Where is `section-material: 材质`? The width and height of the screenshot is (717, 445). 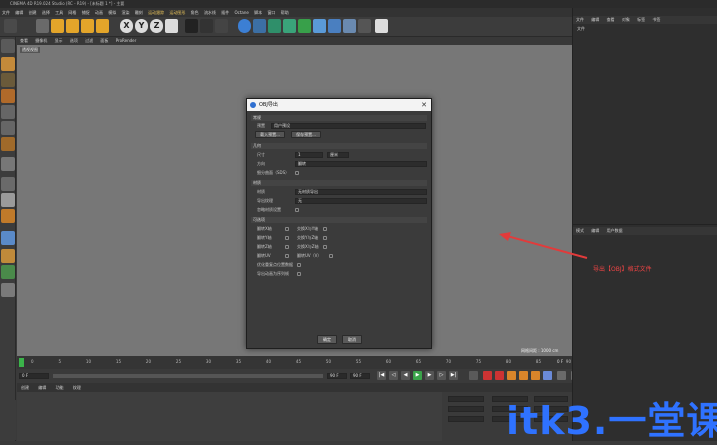
section-material: 材质 is located at coordinates (339, 183).